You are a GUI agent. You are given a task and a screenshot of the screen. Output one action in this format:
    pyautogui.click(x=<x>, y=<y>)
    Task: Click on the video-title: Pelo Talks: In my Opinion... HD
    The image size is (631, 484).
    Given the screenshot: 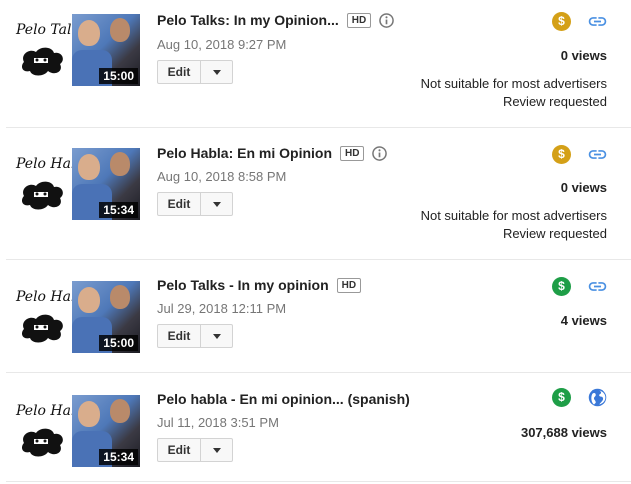 What is the action you would take?
    pyautogui.click(x=276, y=20)
    